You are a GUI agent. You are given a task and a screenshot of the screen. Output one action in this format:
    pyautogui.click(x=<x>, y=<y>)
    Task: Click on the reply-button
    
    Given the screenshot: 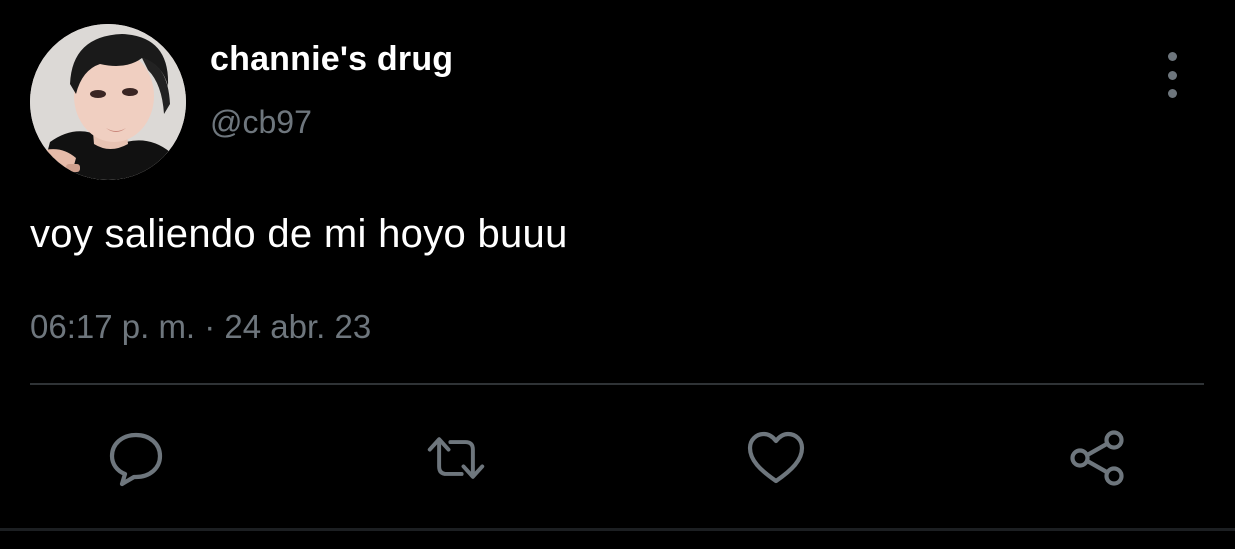 What is the action you would take?
    pyautogui.click(x=136, y=458)
    